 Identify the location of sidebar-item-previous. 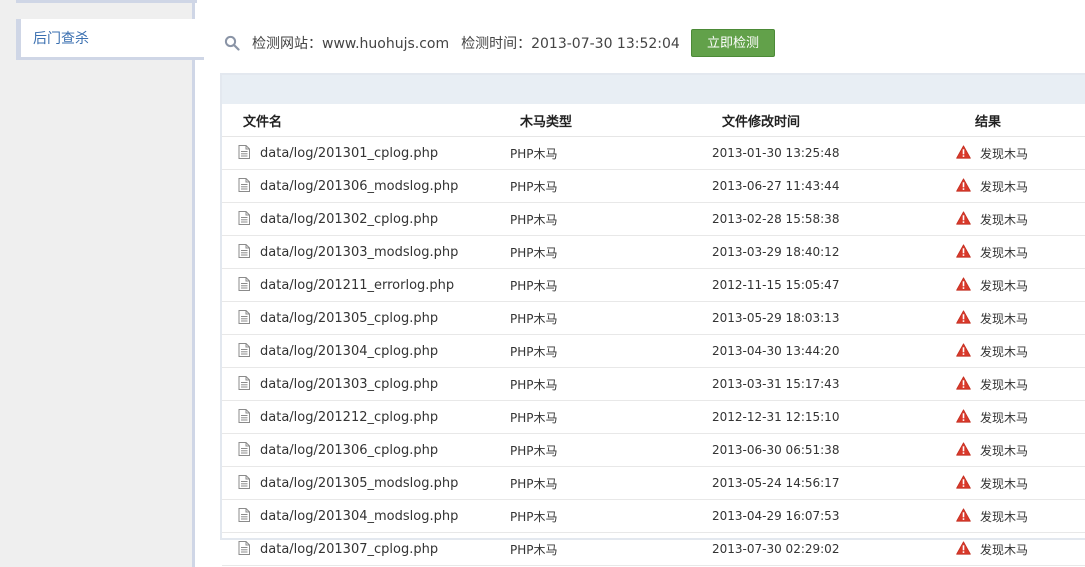
(106, 1).